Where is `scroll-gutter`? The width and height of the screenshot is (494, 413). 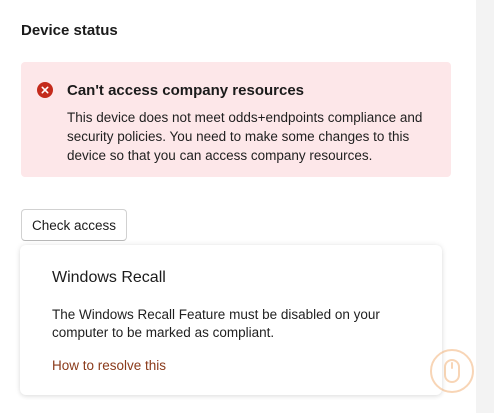
scroll-gutter is located at coordinates (485, 206).